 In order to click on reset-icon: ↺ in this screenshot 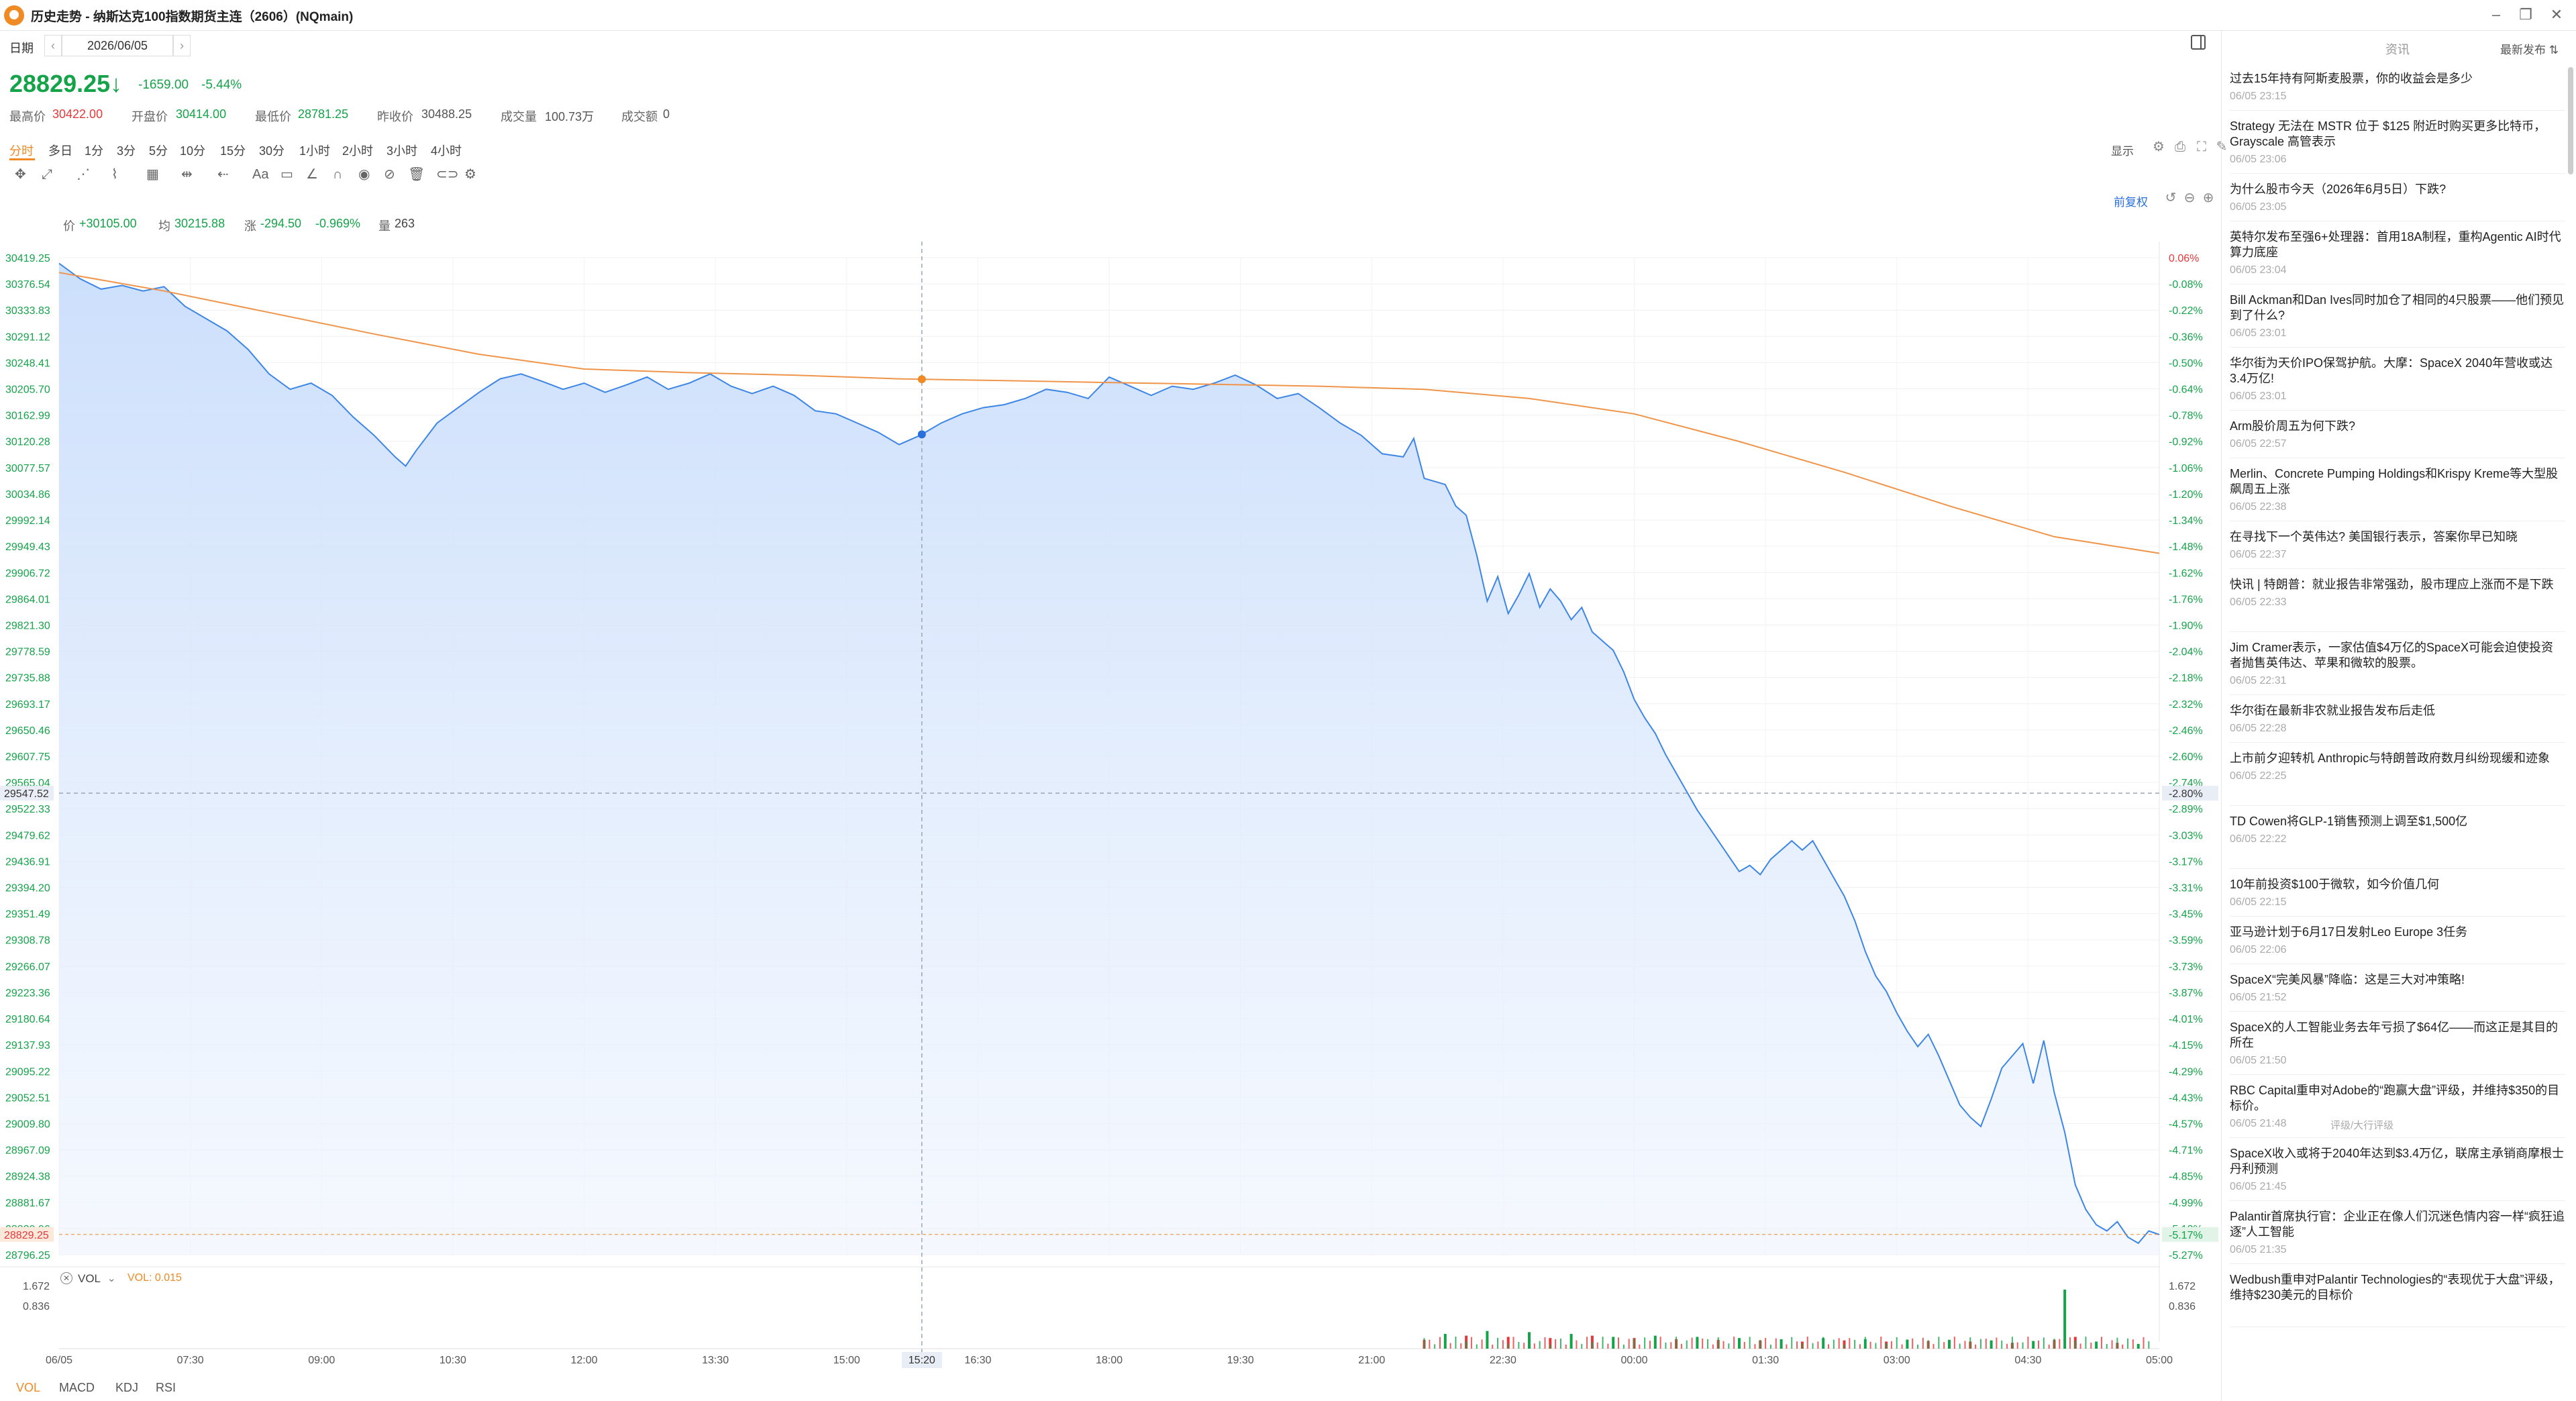, I will do `click(2170, 198)`.